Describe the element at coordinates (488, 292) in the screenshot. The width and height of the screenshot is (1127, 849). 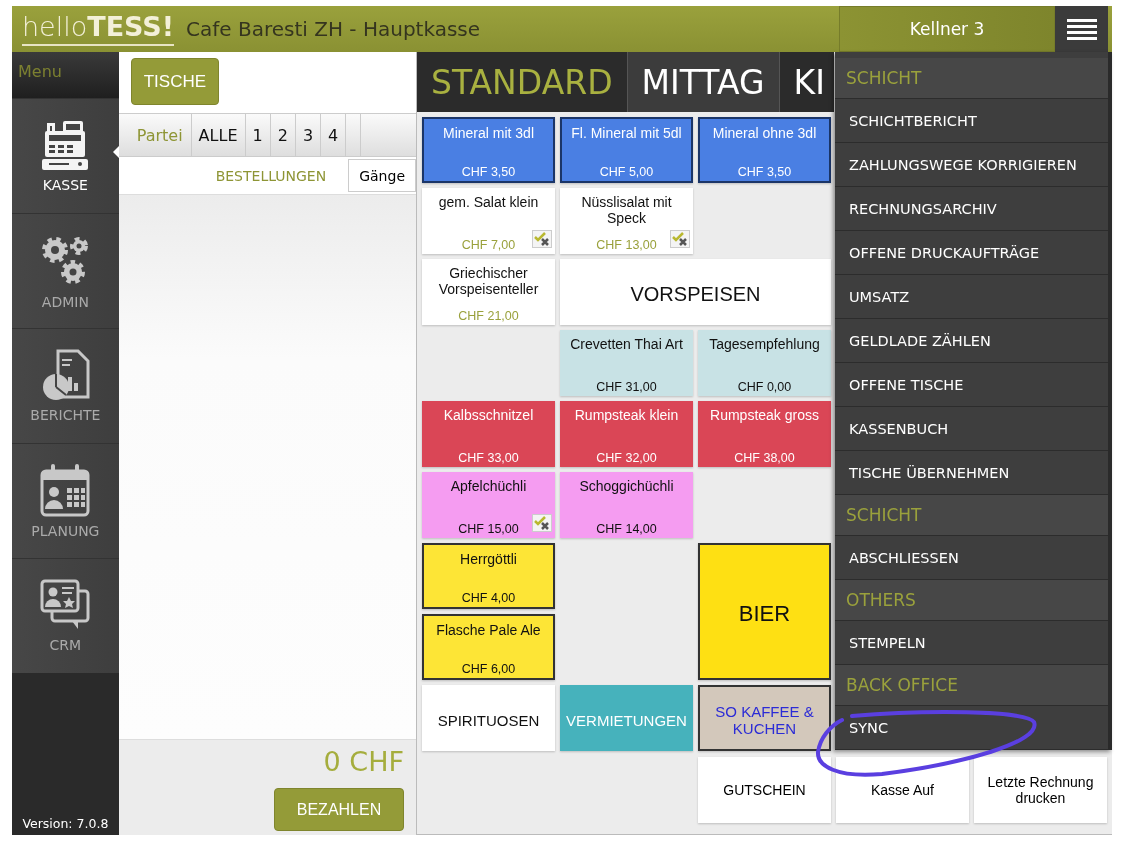
I see `product-button: Griechischer Vorspeisenteller CHF 21,00` at that location.